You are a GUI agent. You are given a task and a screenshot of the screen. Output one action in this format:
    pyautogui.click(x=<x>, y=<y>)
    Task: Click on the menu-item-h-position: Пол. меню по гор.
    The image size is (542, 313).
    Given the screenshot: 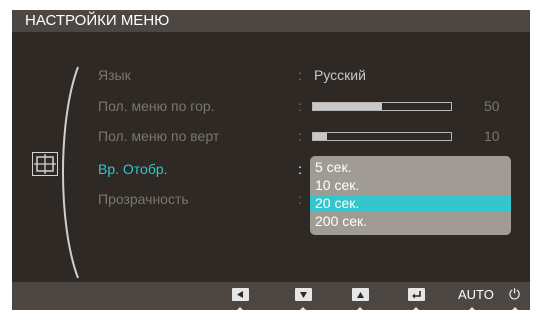 What is the action you would take?
    pyautogui.click(x=156, y=106)
    